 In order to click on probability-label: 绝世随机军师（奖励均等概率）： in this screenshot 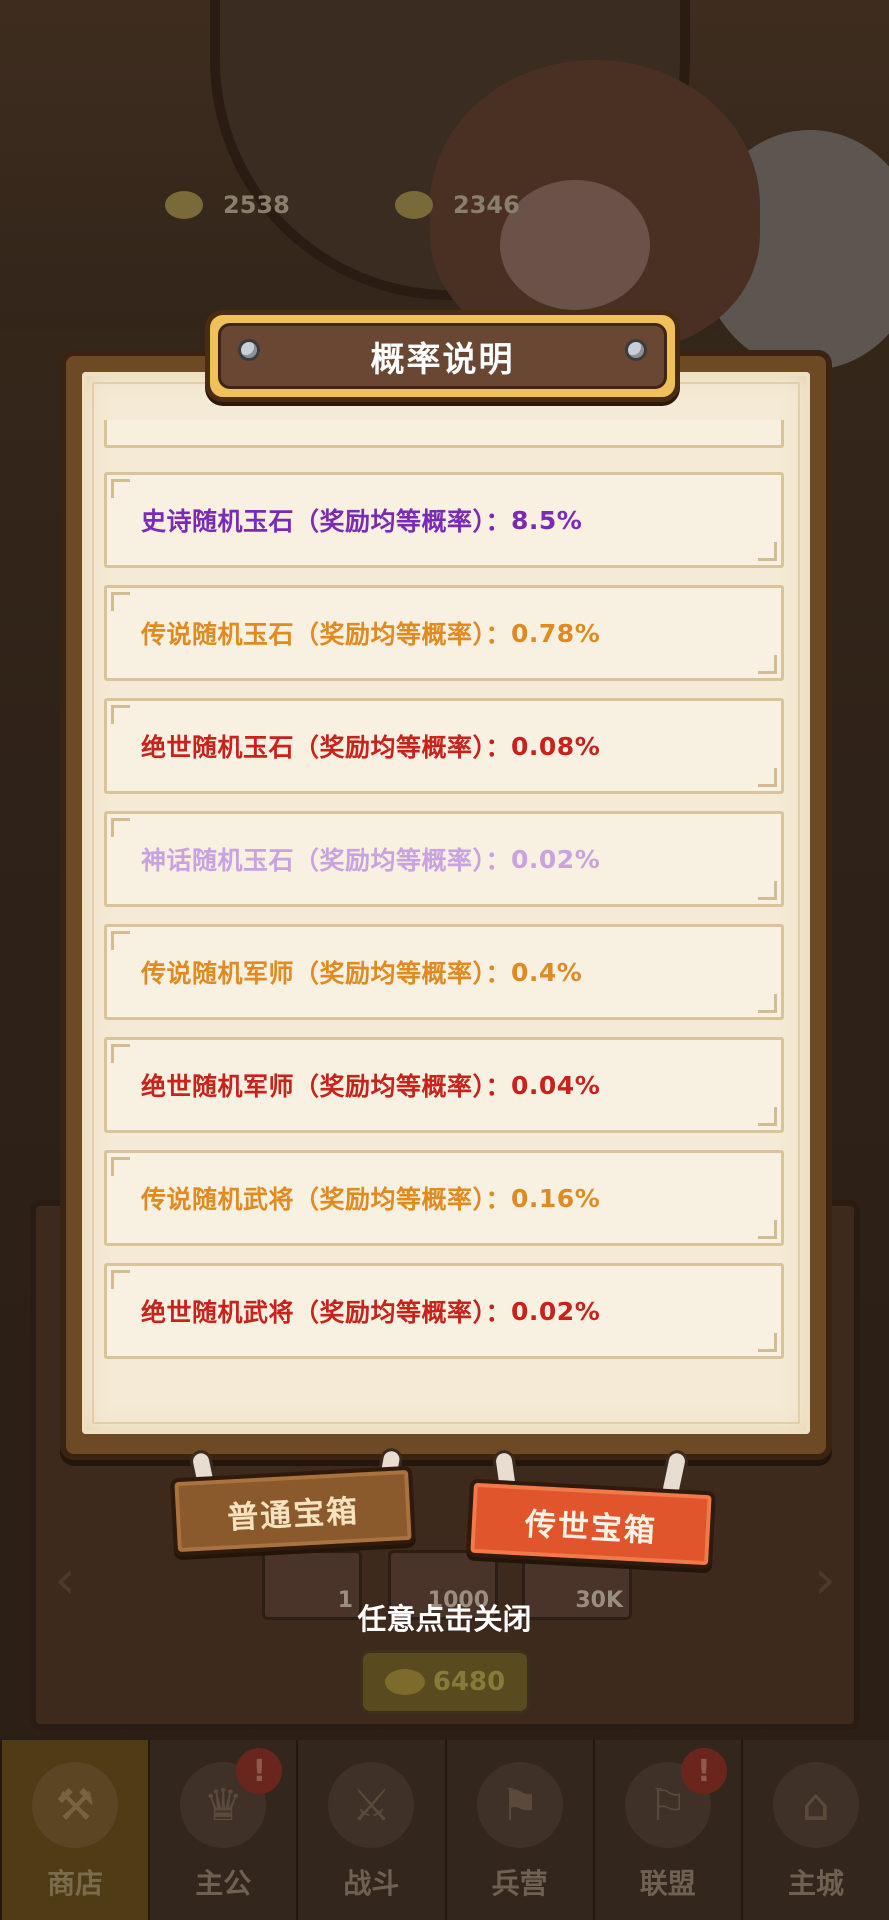, I will do `click(326, 1086)`.